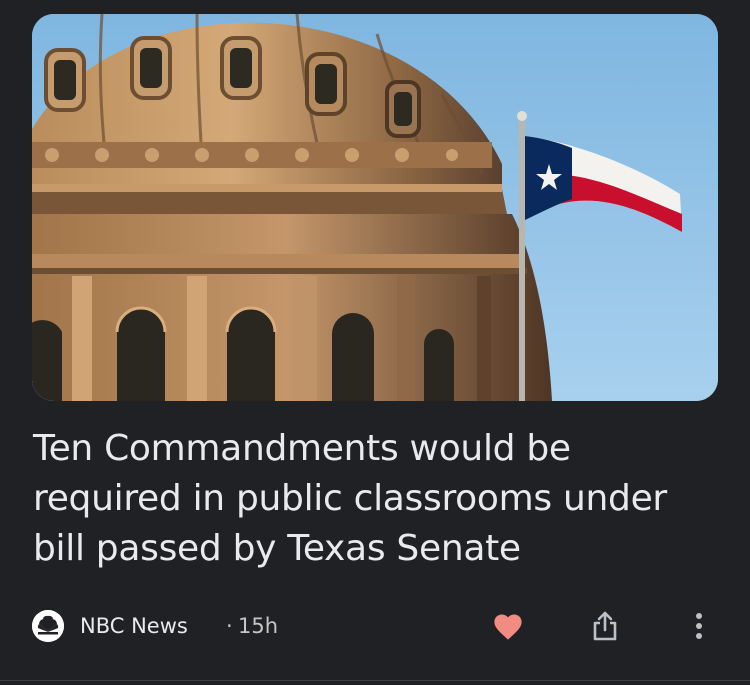 The image size is (750, 685). I want to click on share-button, so click(605, 626).